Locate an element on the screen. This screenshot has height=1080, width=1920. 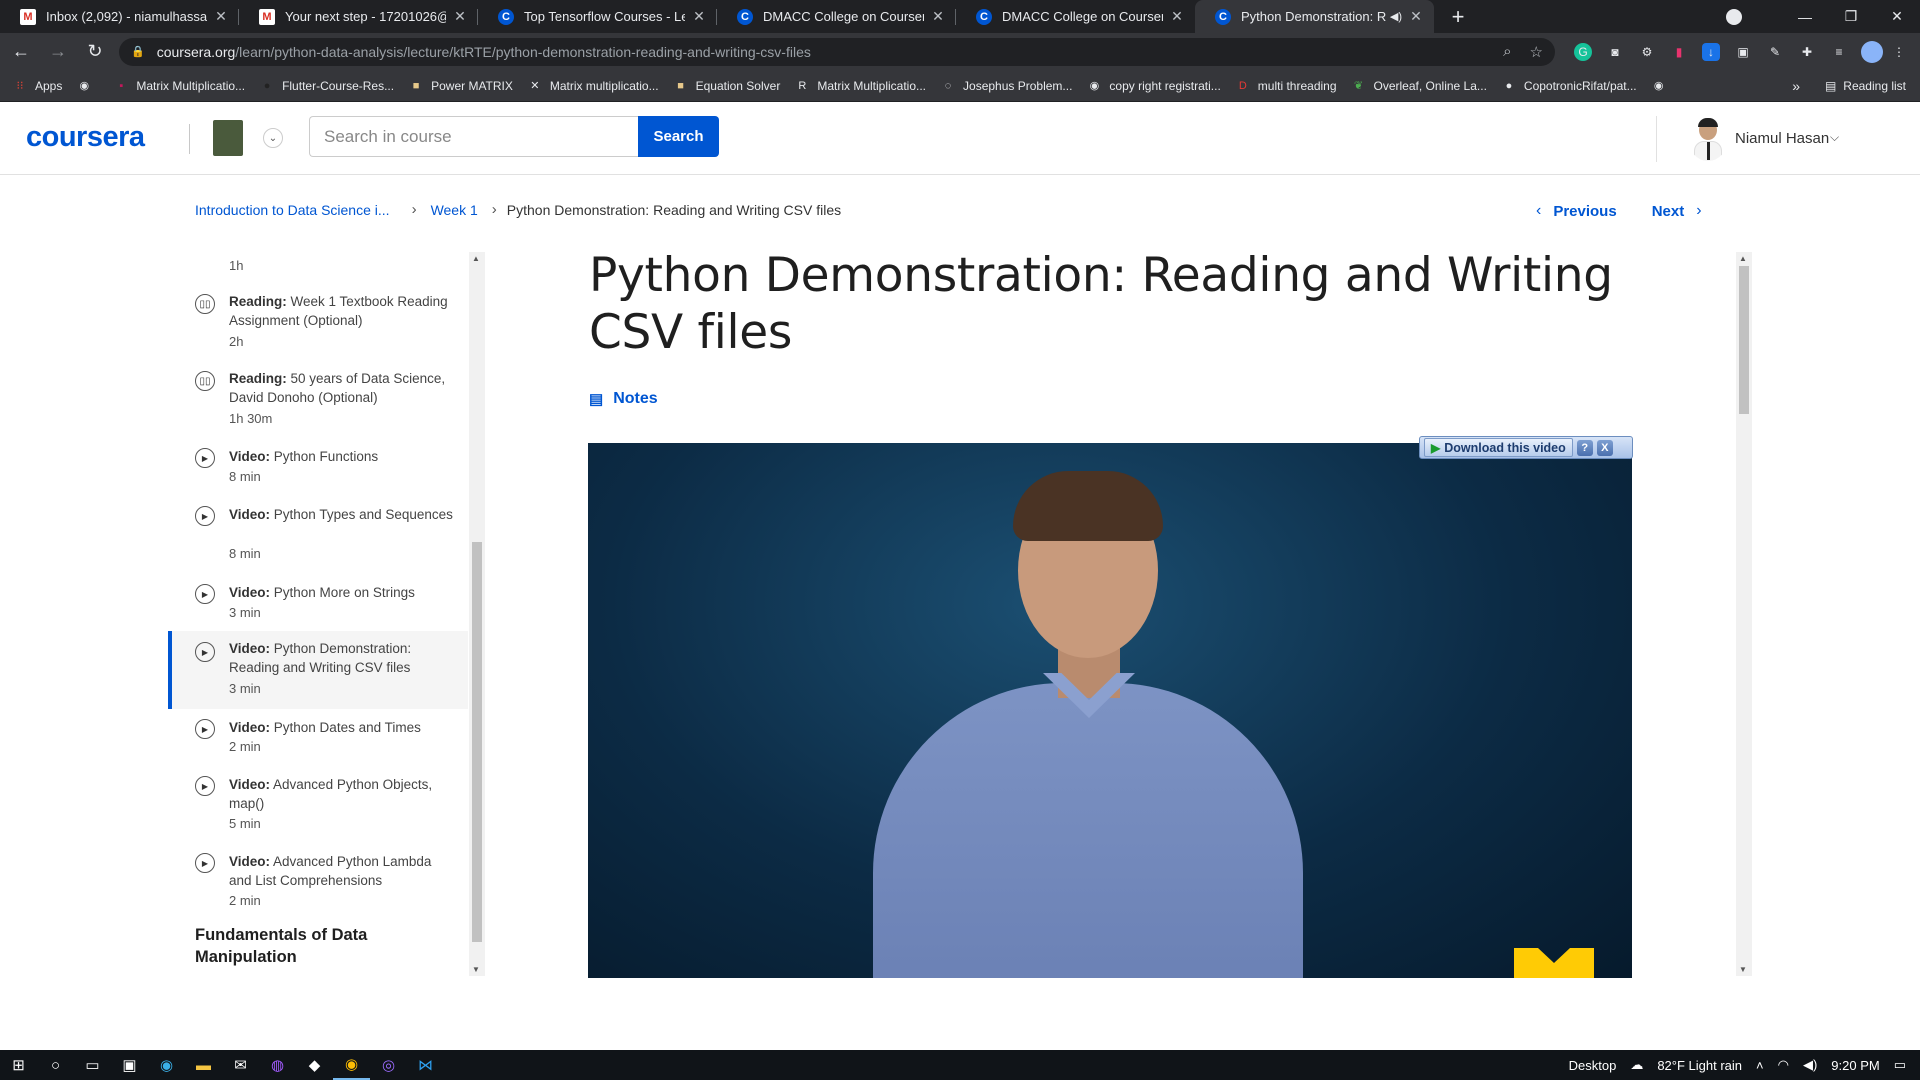
bookmark-item: Dmulti threading is located at coordinates (1286, 86).